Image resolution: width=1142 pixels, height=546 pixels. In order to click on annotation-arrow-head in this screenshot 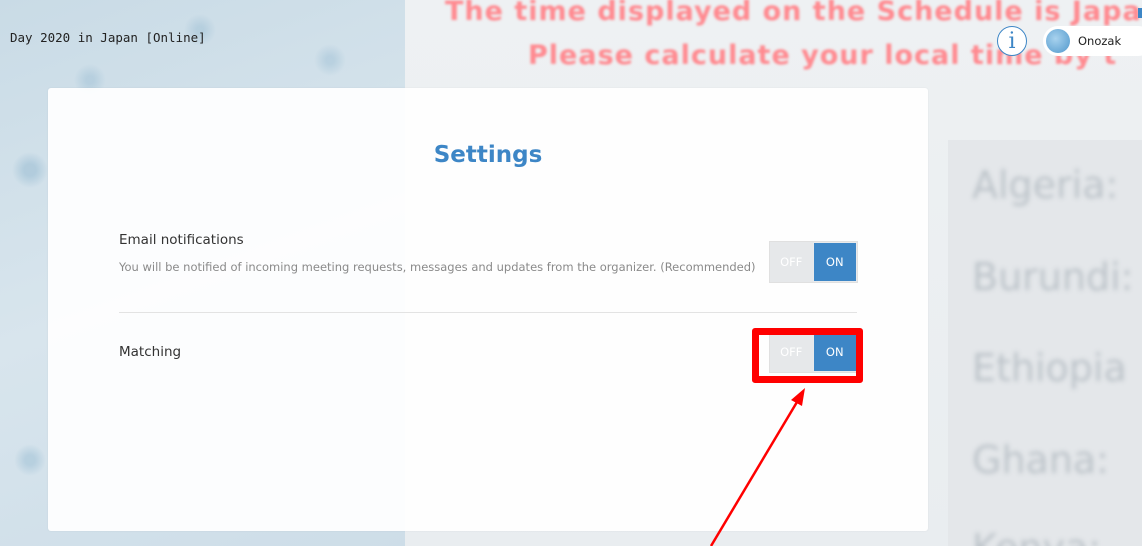, I will do `click(798, 397)`.